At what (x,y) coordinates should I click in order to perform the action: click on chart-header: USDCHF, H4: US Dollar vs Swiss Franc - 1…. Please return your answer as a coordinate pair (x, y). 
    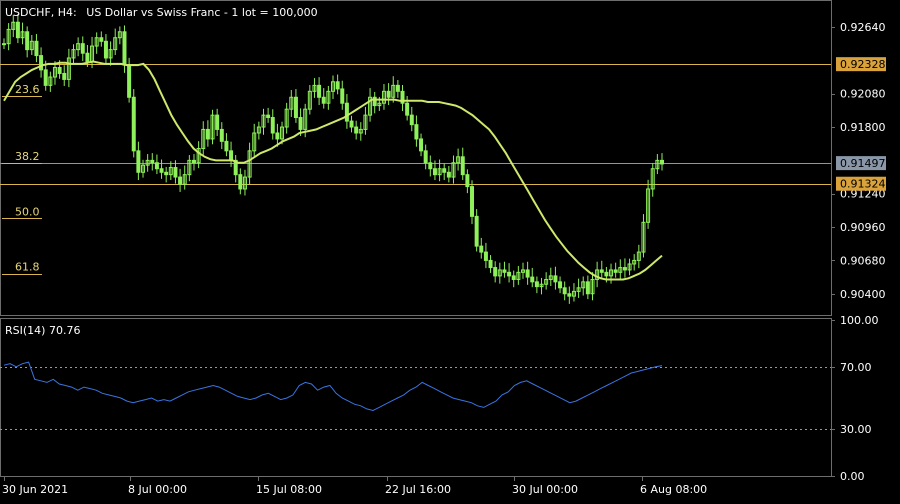
    Looking at the image, I should click on (161, 12).